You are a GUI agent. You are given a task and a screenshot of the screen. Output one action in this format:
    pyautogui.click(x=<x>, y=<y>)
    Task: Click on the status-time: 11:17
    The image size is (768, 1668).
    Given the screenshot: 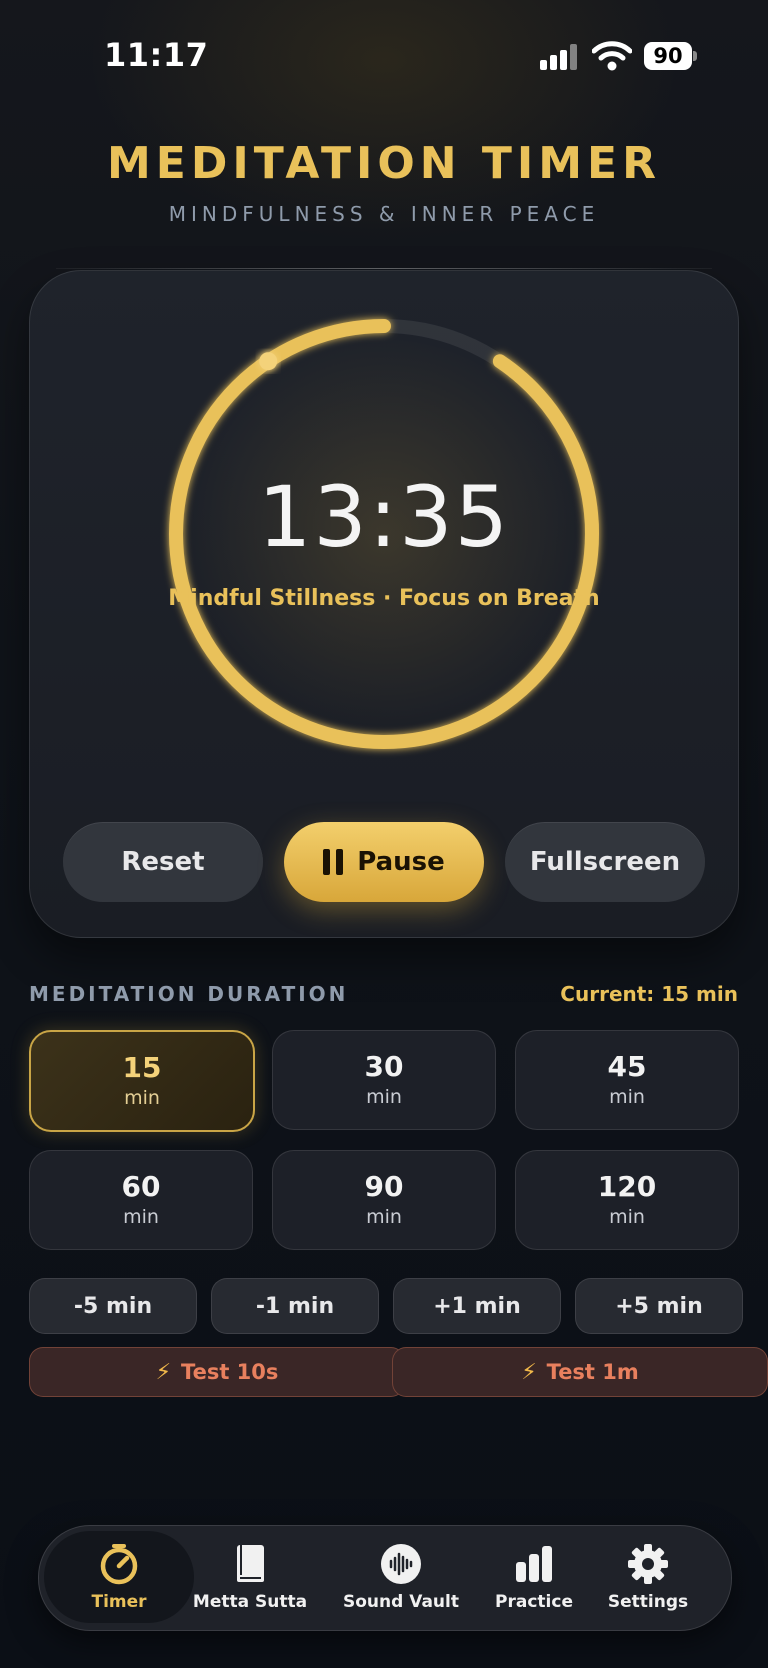 What is the action you would take?
    pyautogui.click(x=156, y=55)
    